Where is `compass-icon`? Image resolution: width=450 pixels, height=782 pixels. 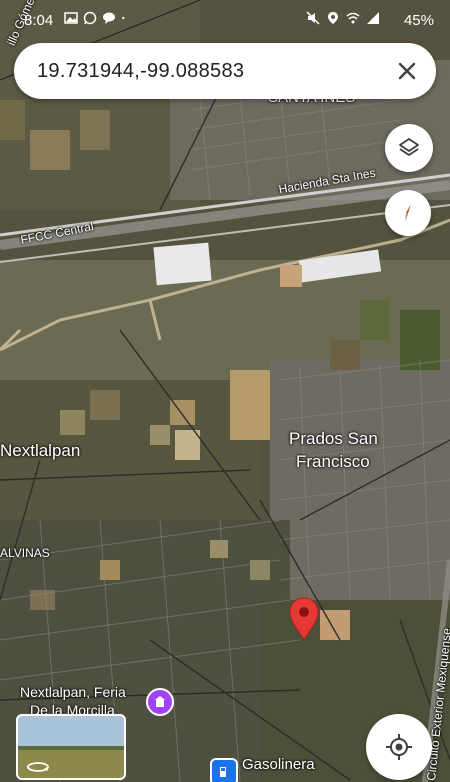 compass-icon is located at coordinates (408, 213).